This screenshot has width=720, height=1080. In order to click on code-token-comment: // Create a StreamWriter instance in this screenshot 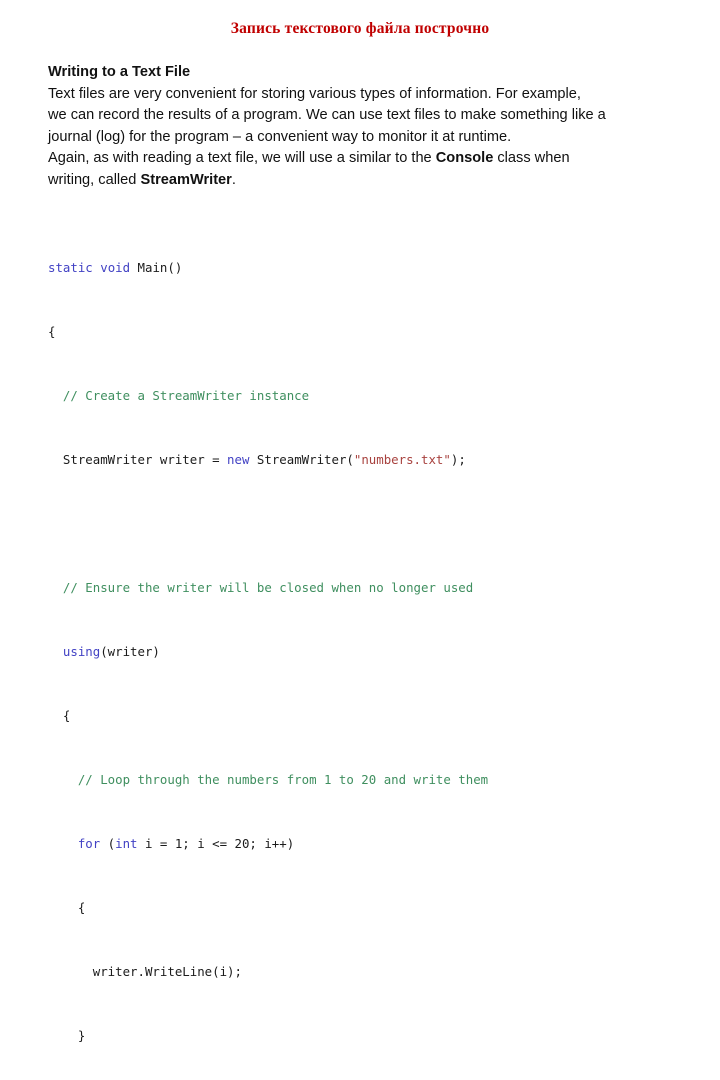, I will do `click(179, 395)`.